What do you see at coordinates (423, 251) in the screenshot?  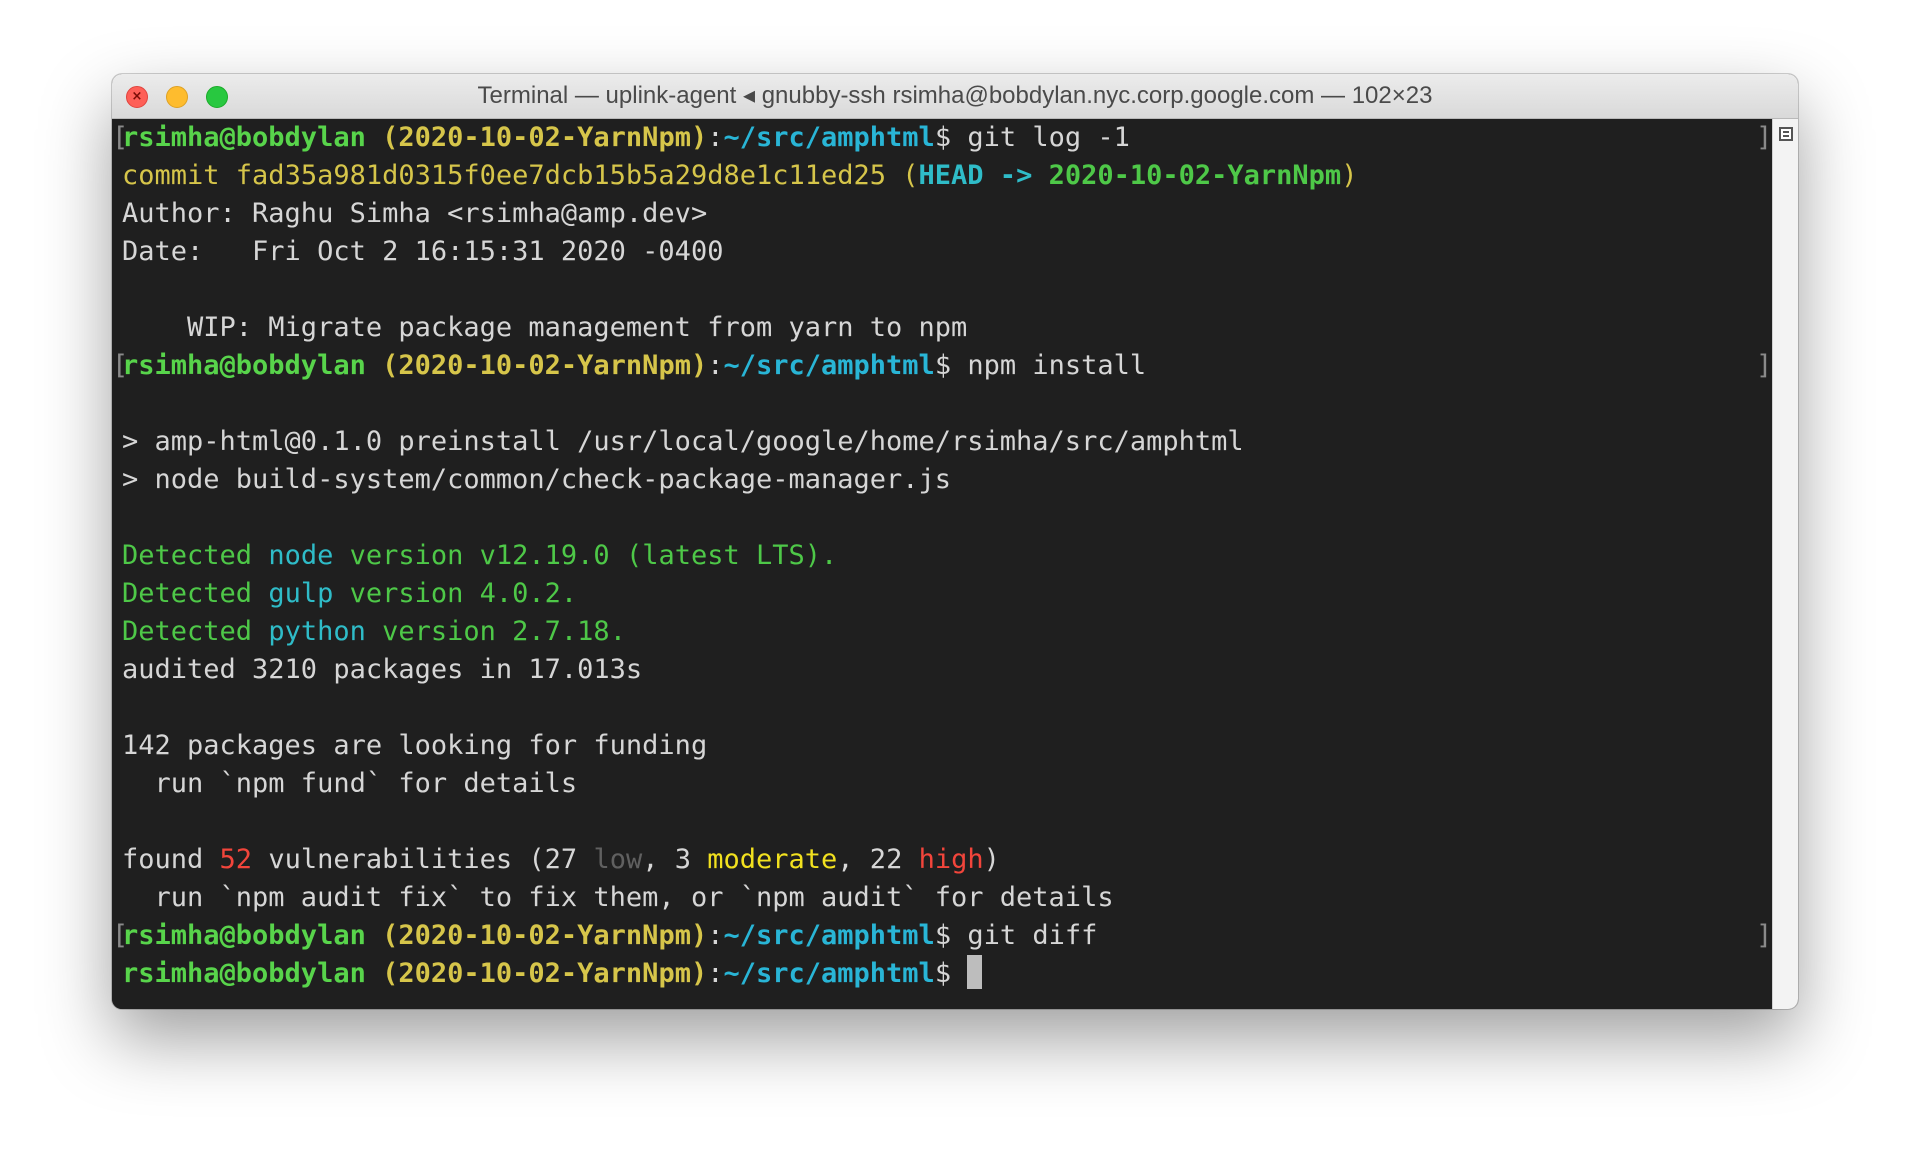 I see `date-line: Date: Fri Oct 2 16:15:31 2020 -0400` at bounding box center [423, 251].